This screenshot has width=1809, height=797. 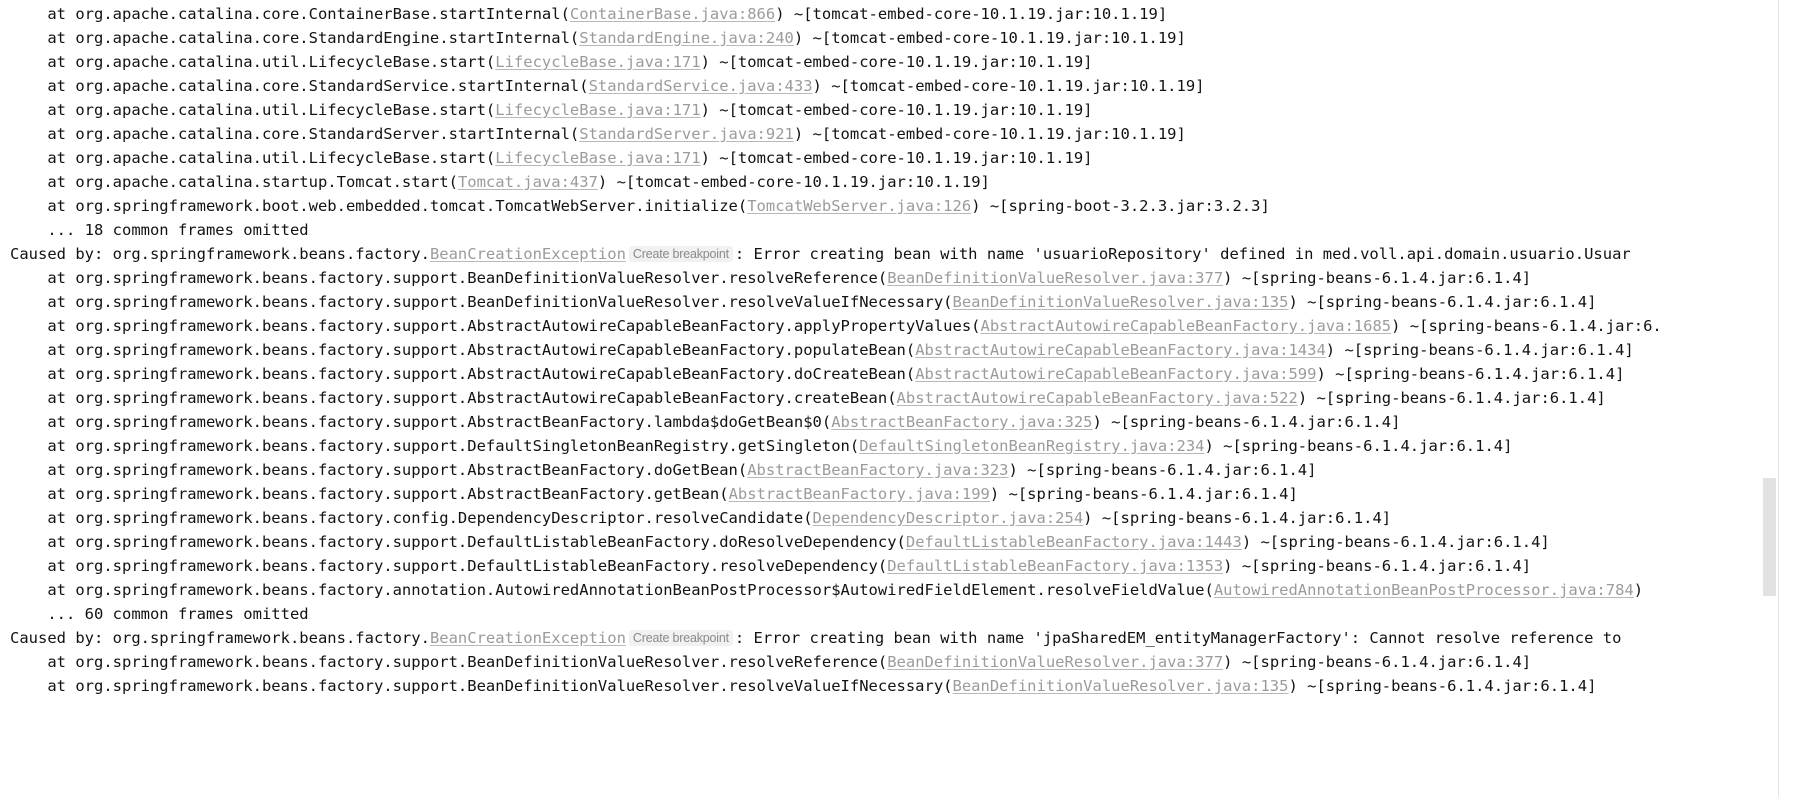 What do you see at coordinates (859, 494) in the screenshot?
I see `stacktrace-file-link: AbstractBeanFactory.java:199` at bounding box center [859, 494].